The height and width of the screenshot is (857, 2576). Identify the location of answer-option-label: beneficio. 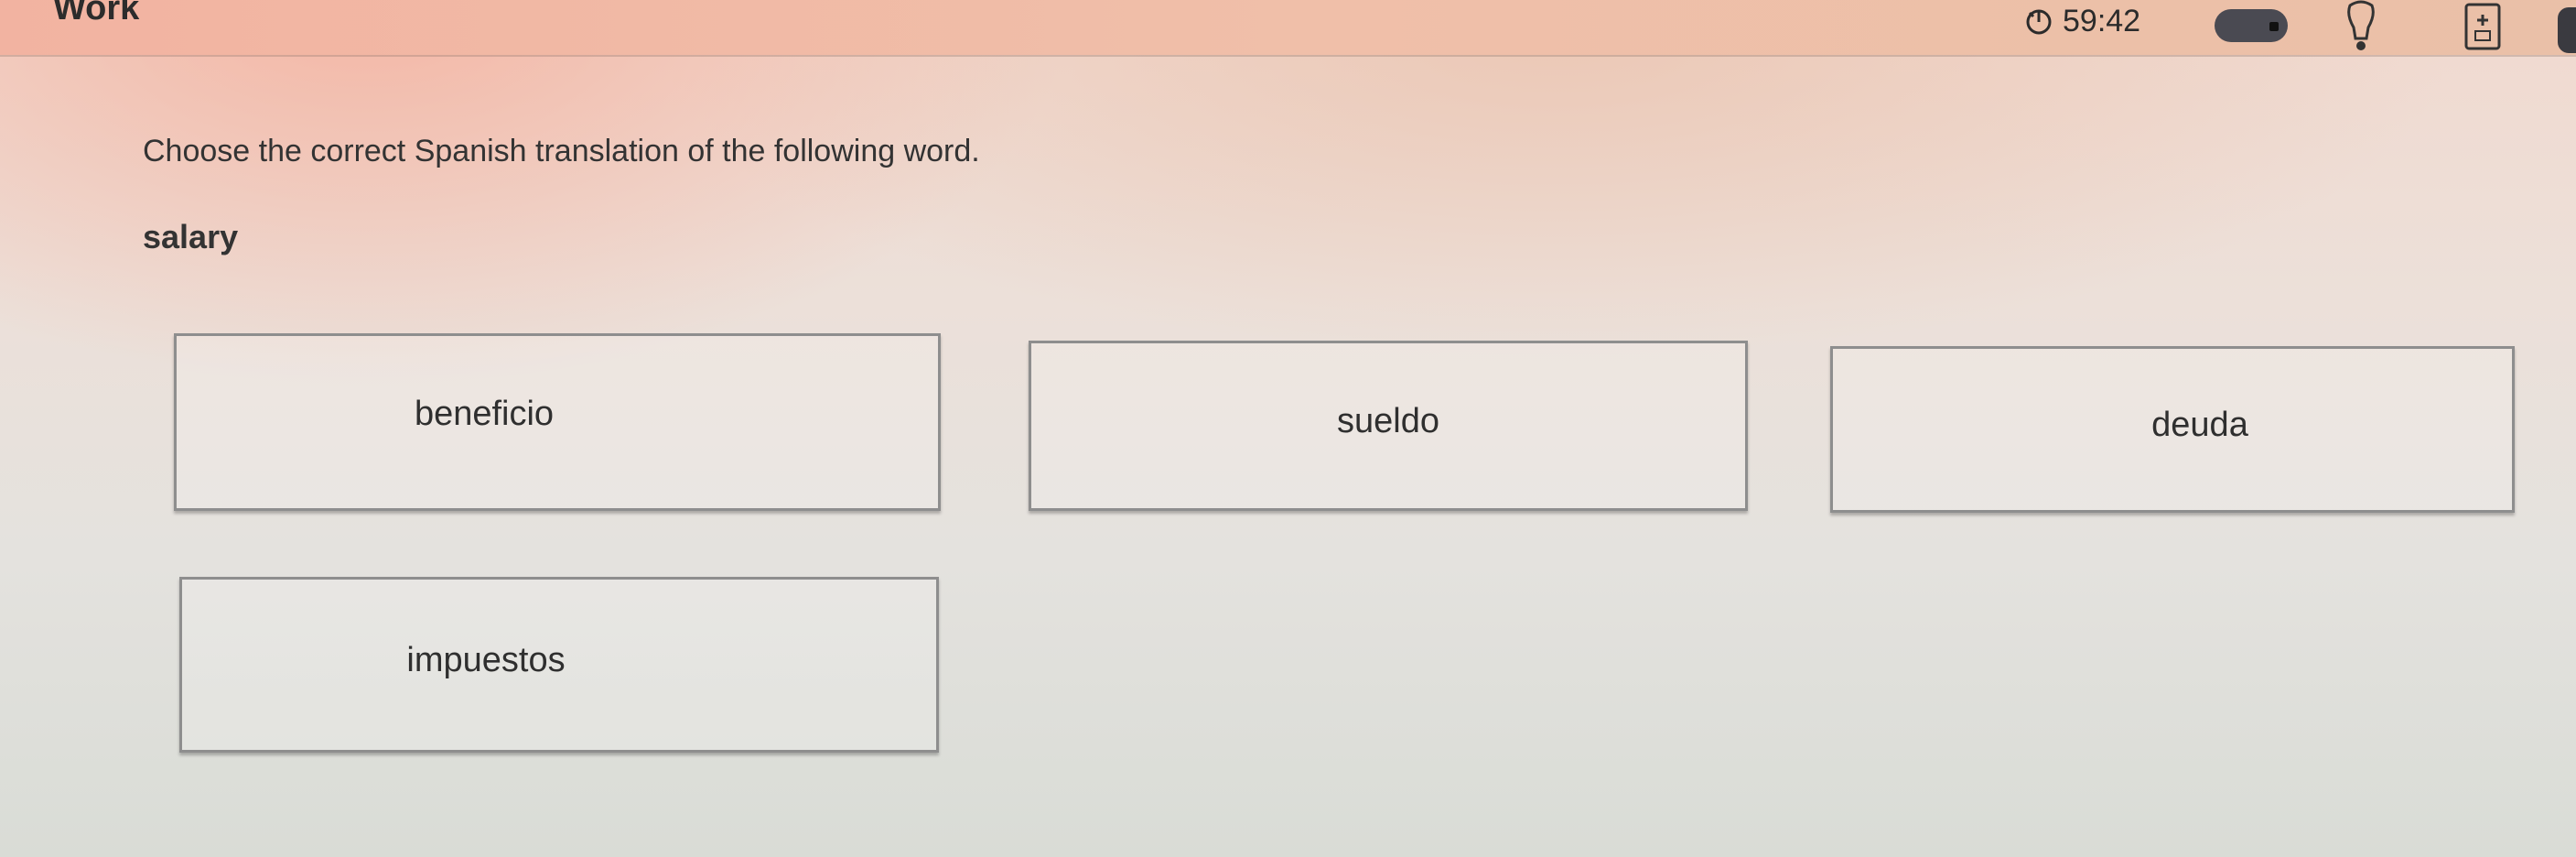
(484, 413).